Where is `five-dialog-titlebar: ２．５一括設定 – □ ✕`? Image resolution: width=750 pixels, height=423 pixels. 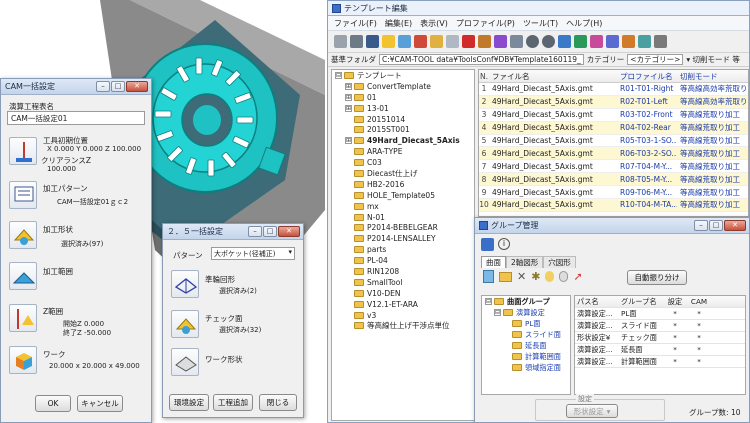
five-dialog-titlebar: ２．５一括設定 – □ ✕ is located at coordinates (233, 232).